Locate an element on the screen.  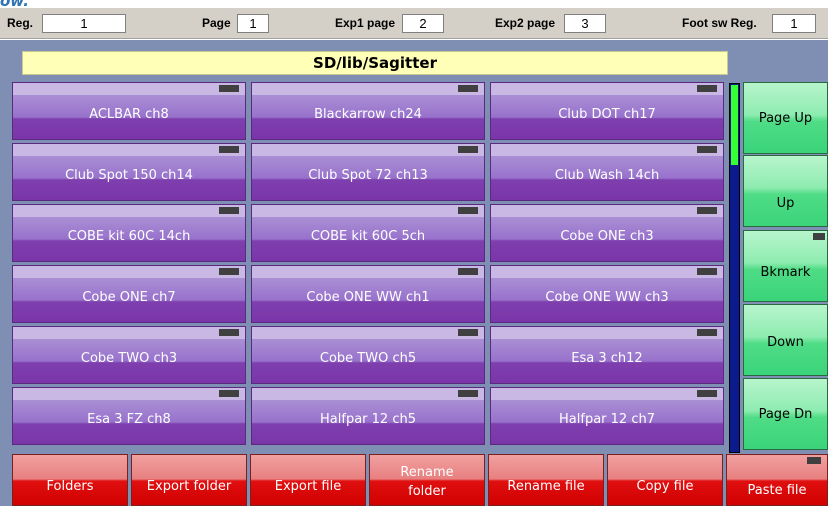
file-button: Club DOT ch17 is located at coordinates (607, 111).